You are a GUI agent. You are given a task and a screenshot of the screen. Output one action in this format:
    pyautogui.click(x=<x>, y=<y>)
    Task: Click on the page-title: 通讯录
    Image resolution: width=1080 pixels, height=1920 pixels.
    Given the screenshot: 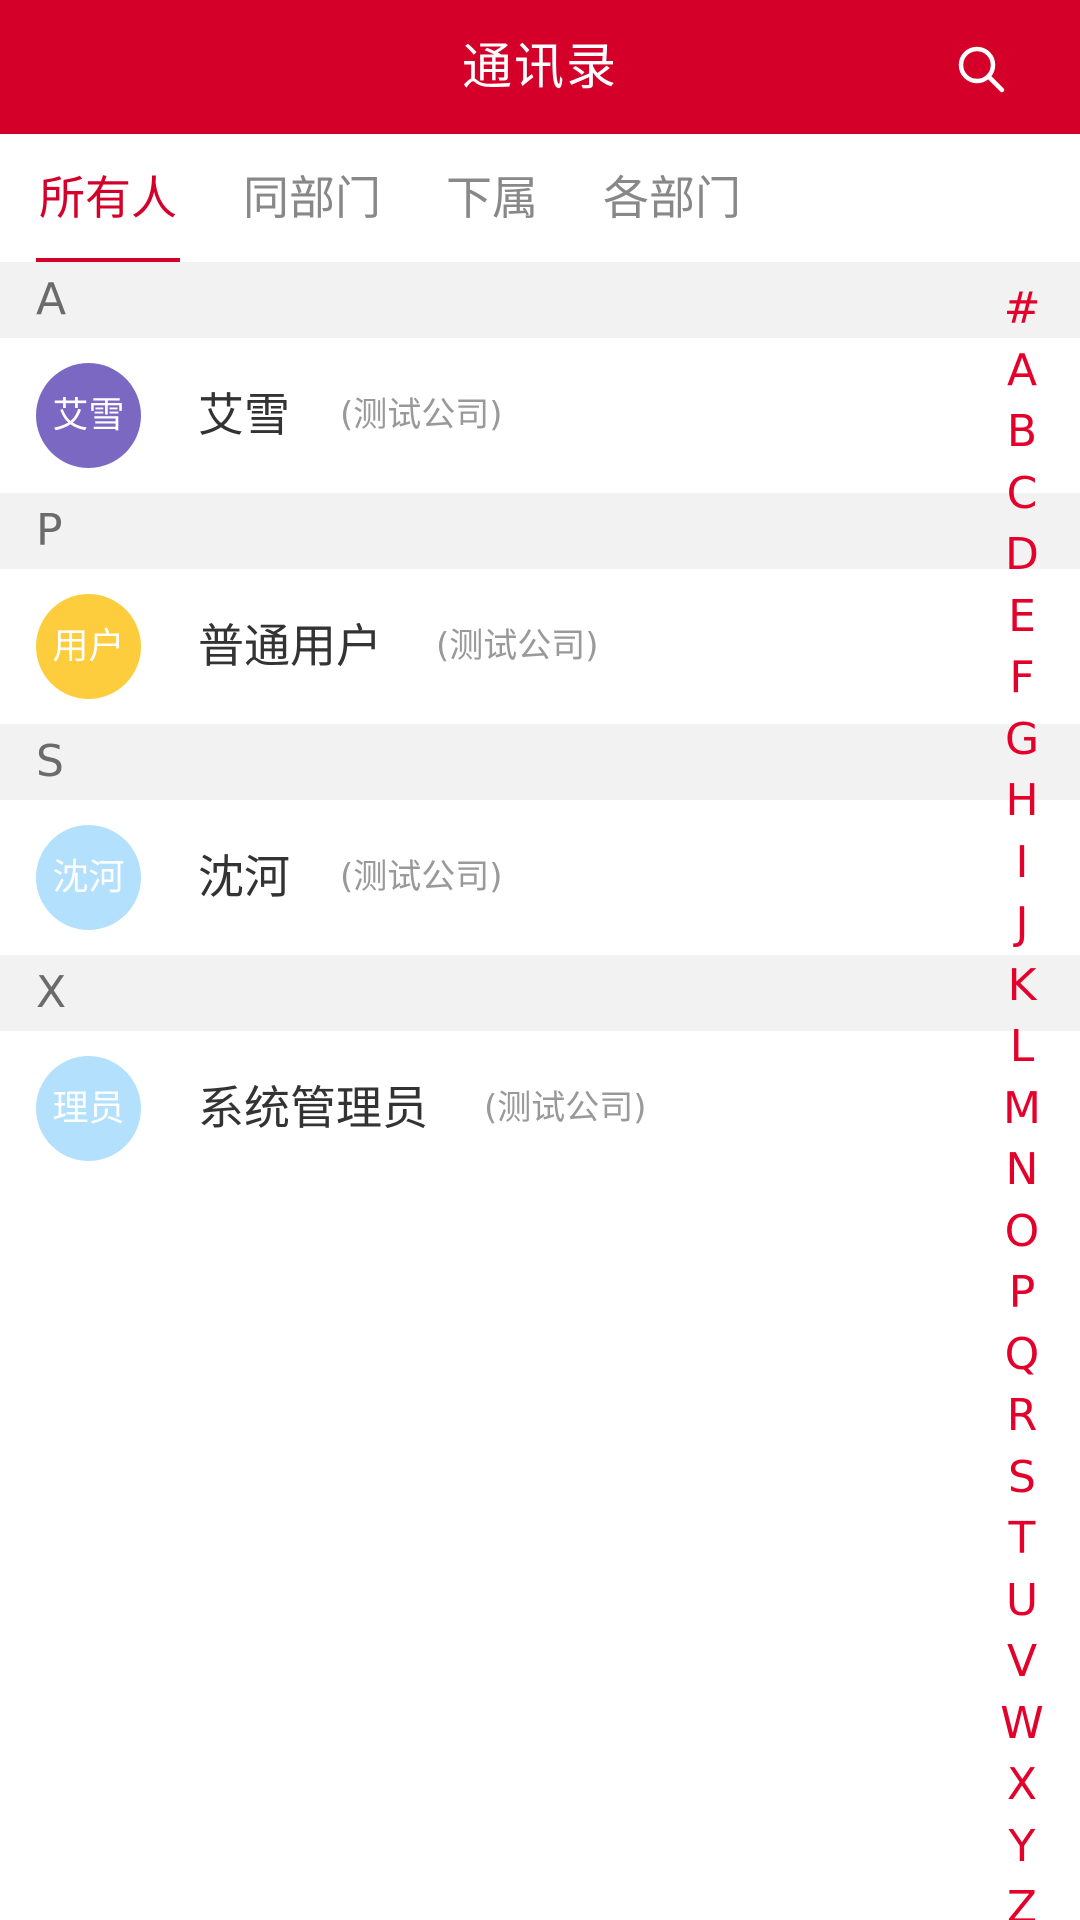 What is the action you would take?
    pyautogui.click(x=540, y=67)
    